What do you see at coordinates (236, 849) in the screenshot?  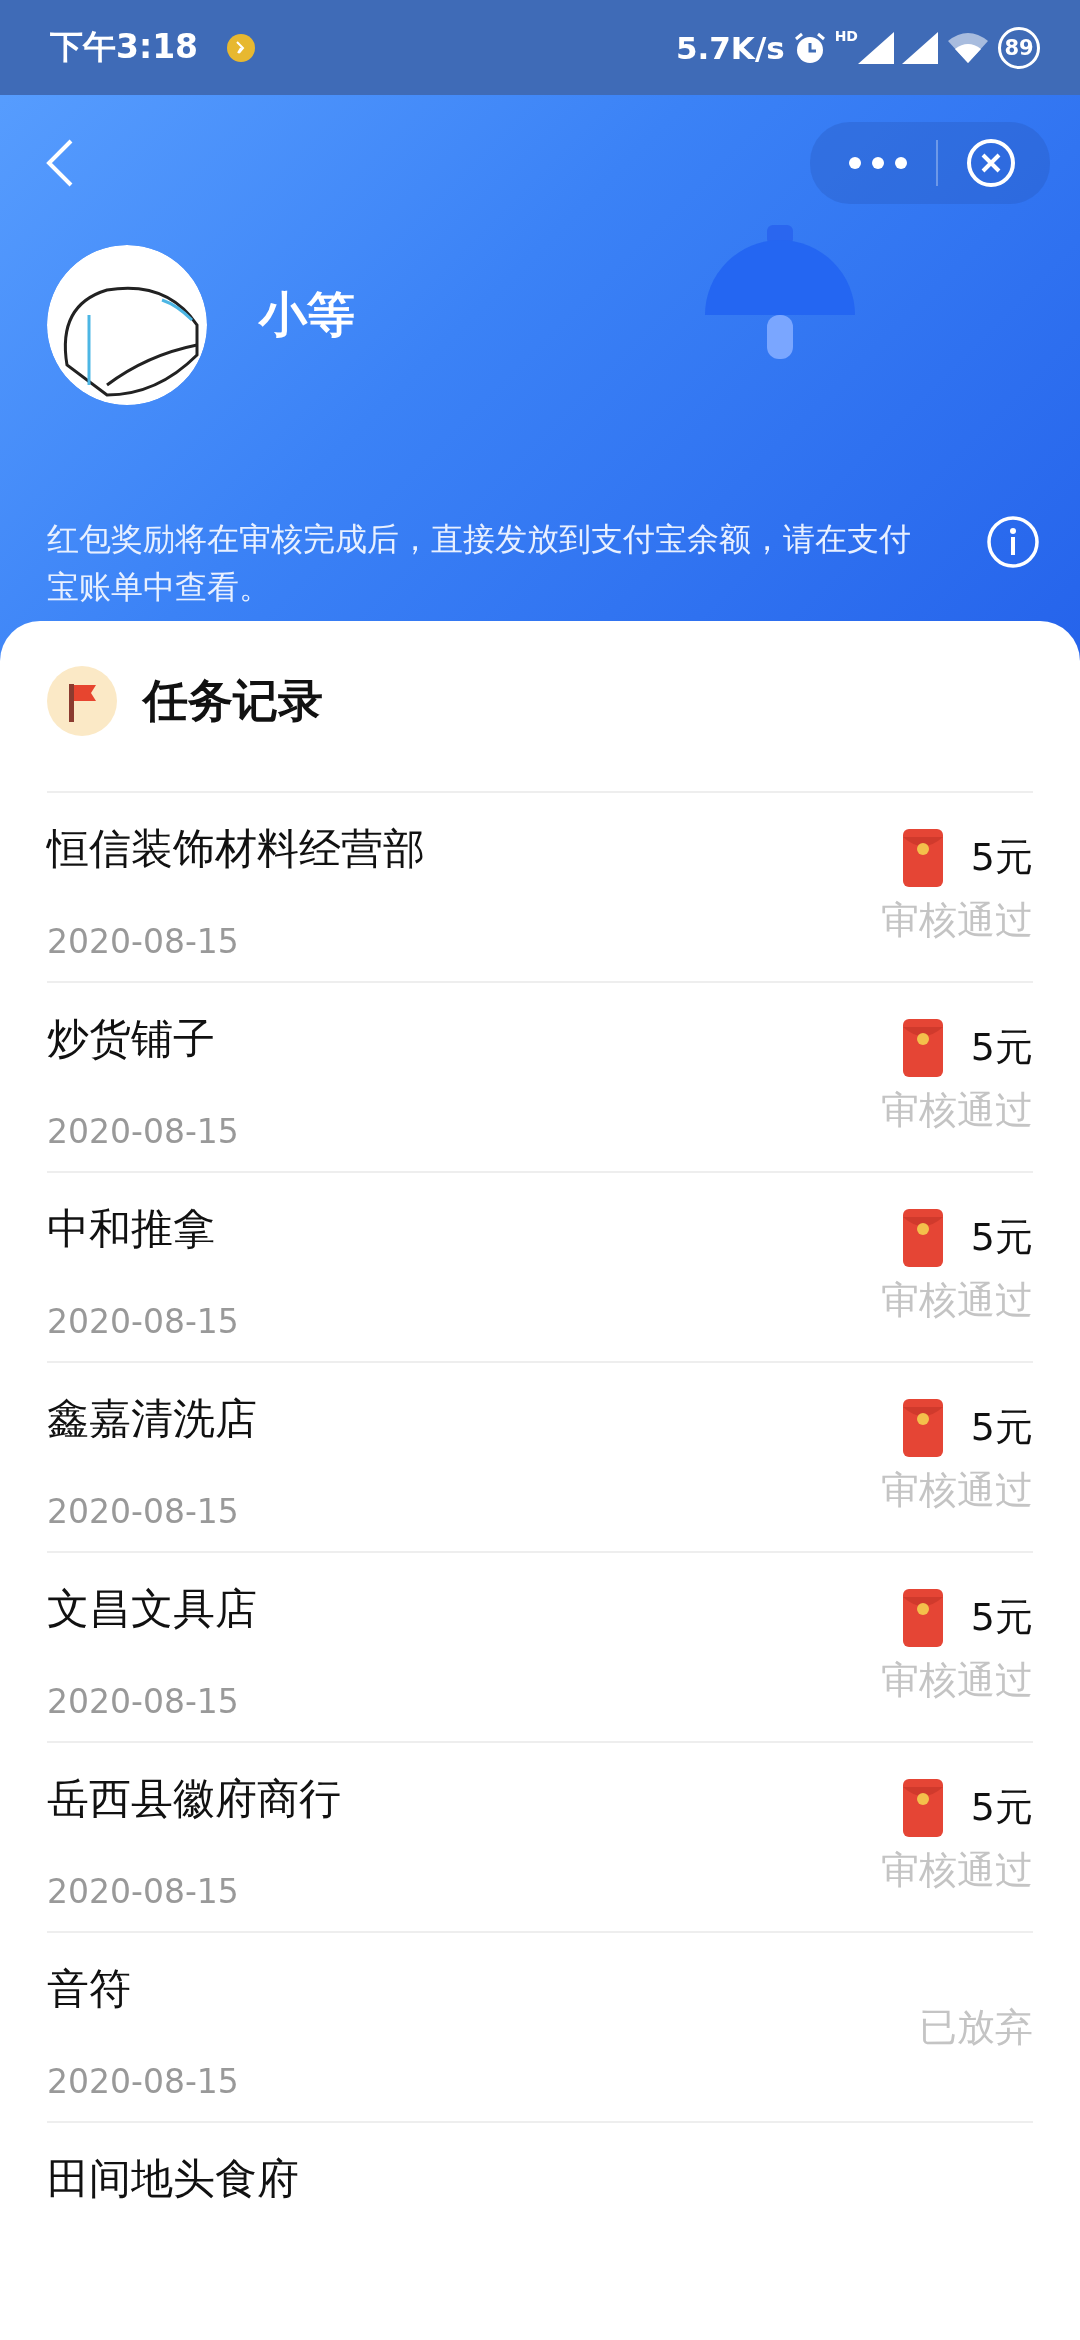 I see `record-name: 恒信装饰材料经营部` at bounding box center [236, 849].